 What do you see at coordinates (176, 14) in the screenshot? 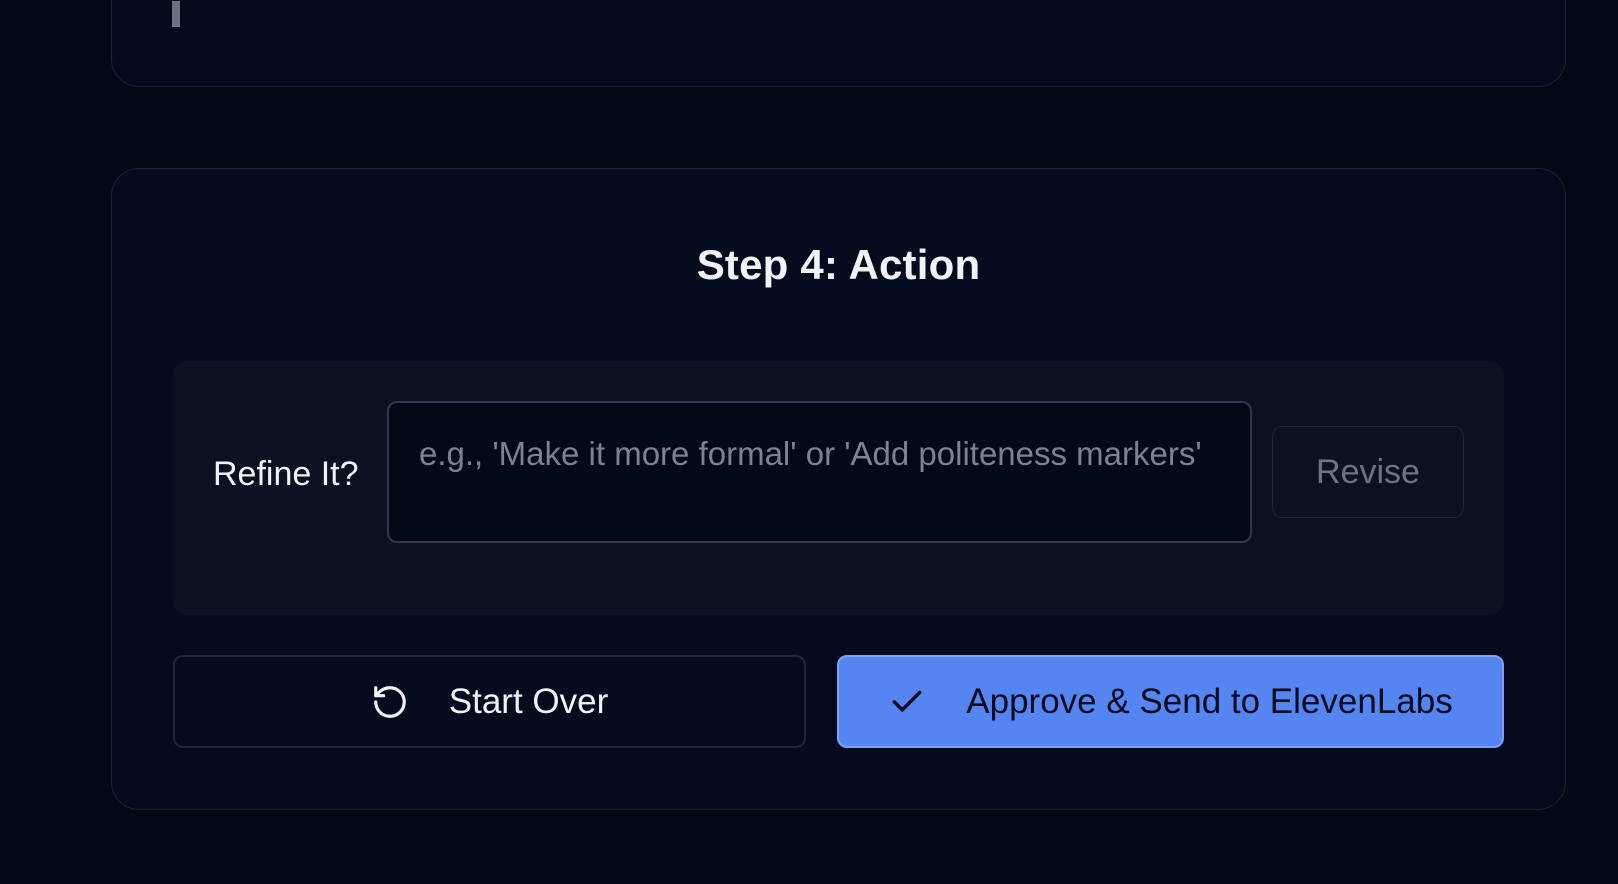
I see `text-cursor-bar` at bounding box center [176, 14].